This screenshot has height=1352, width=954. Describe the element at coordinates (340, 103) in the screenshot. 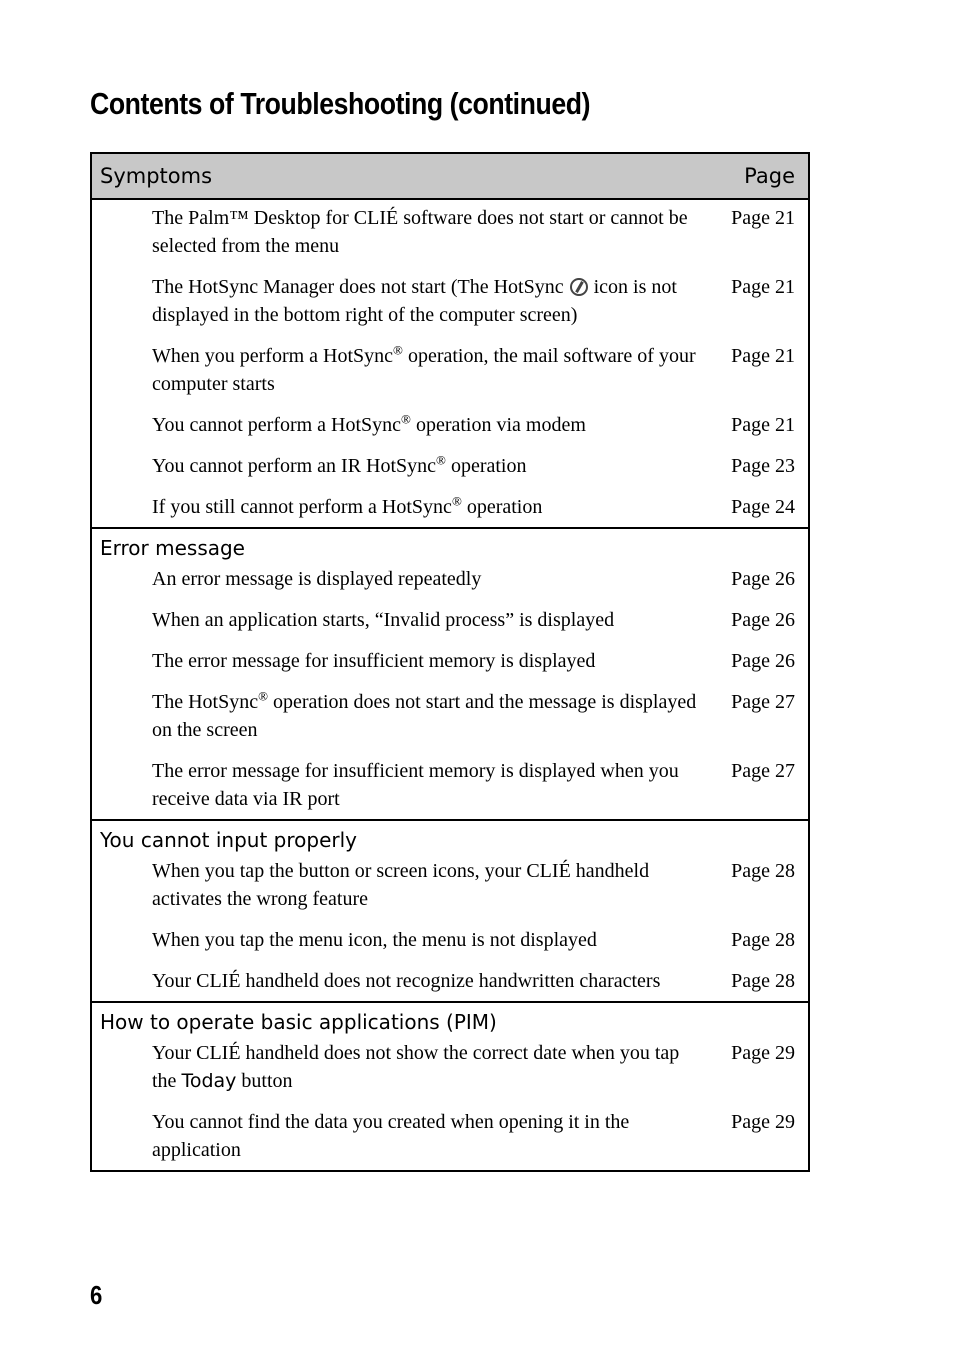

I see `page-title: Contents of Troubleshooting (continued)` at that location.